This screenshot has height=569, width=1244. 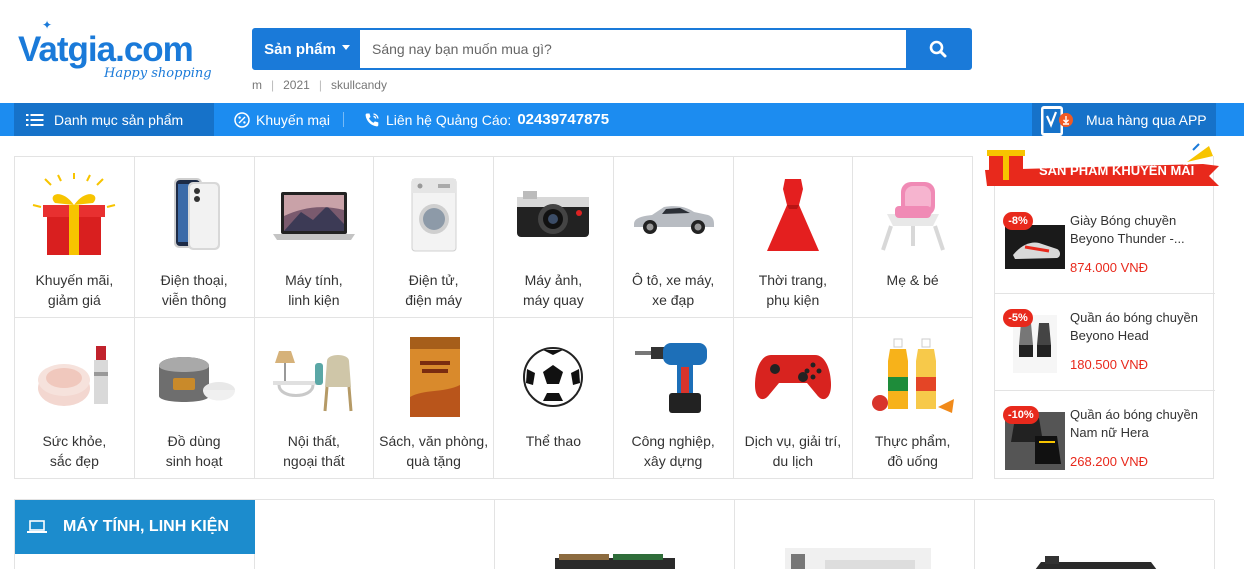 I want to click on football-icon, so click(x=553, y=377).